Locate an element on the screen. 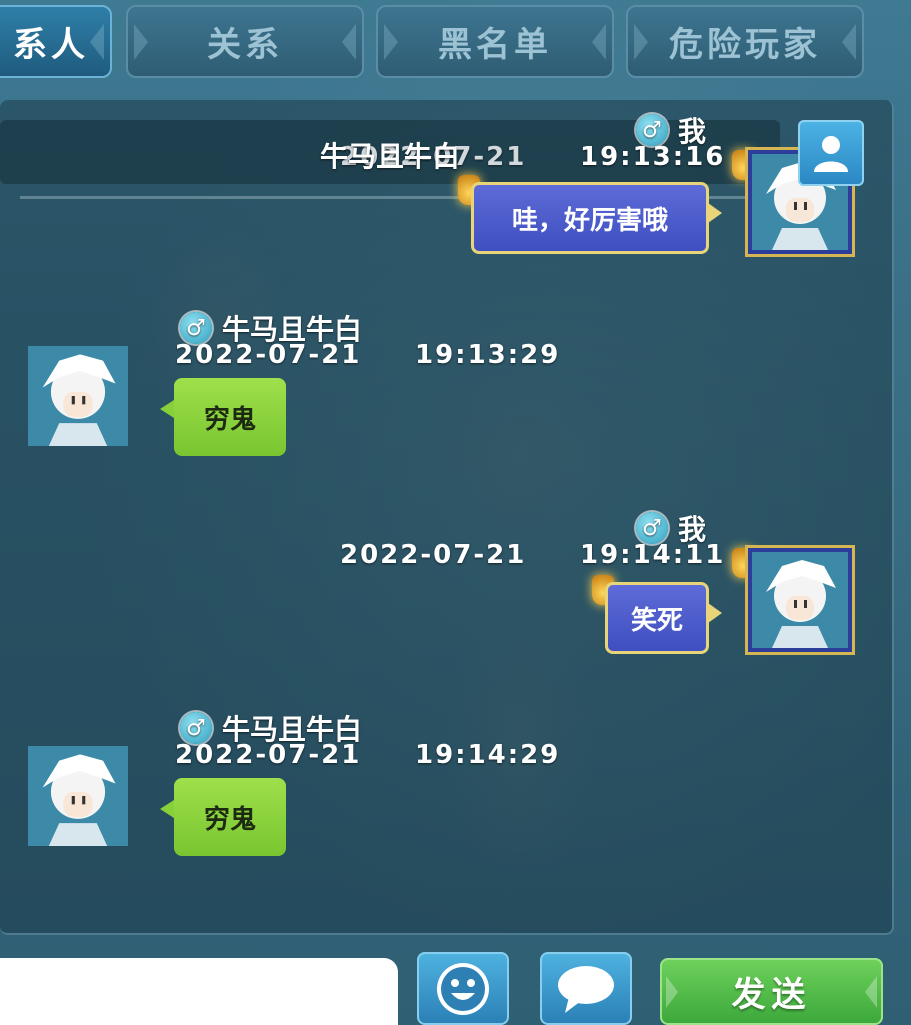  contact-profile-button is located at coordinates (831, 153).